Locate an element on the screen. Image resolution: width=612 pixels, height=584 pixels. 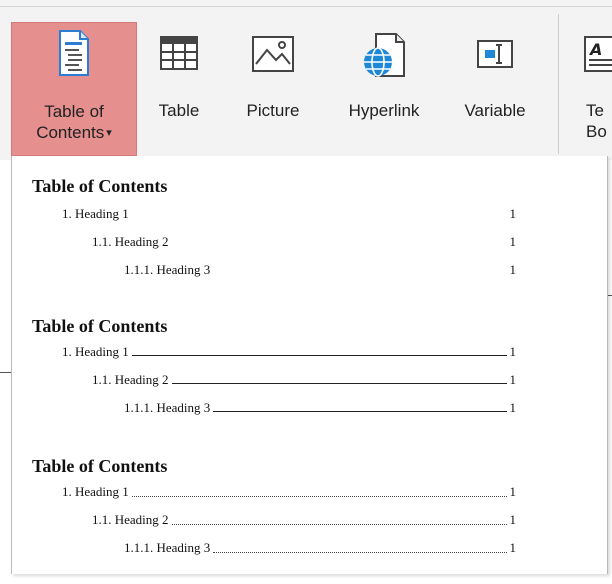
ribbon-top-border is located at coordinates (306, 6).